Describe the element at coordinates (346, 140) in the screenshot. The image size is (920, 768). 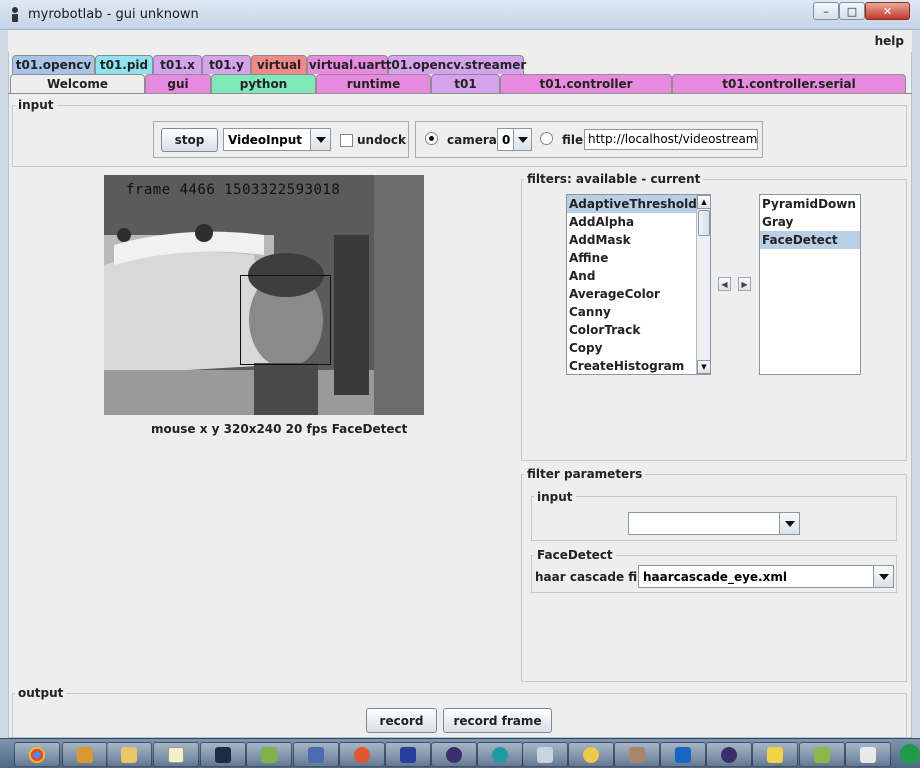
I see `undock-checkbox` at that location.